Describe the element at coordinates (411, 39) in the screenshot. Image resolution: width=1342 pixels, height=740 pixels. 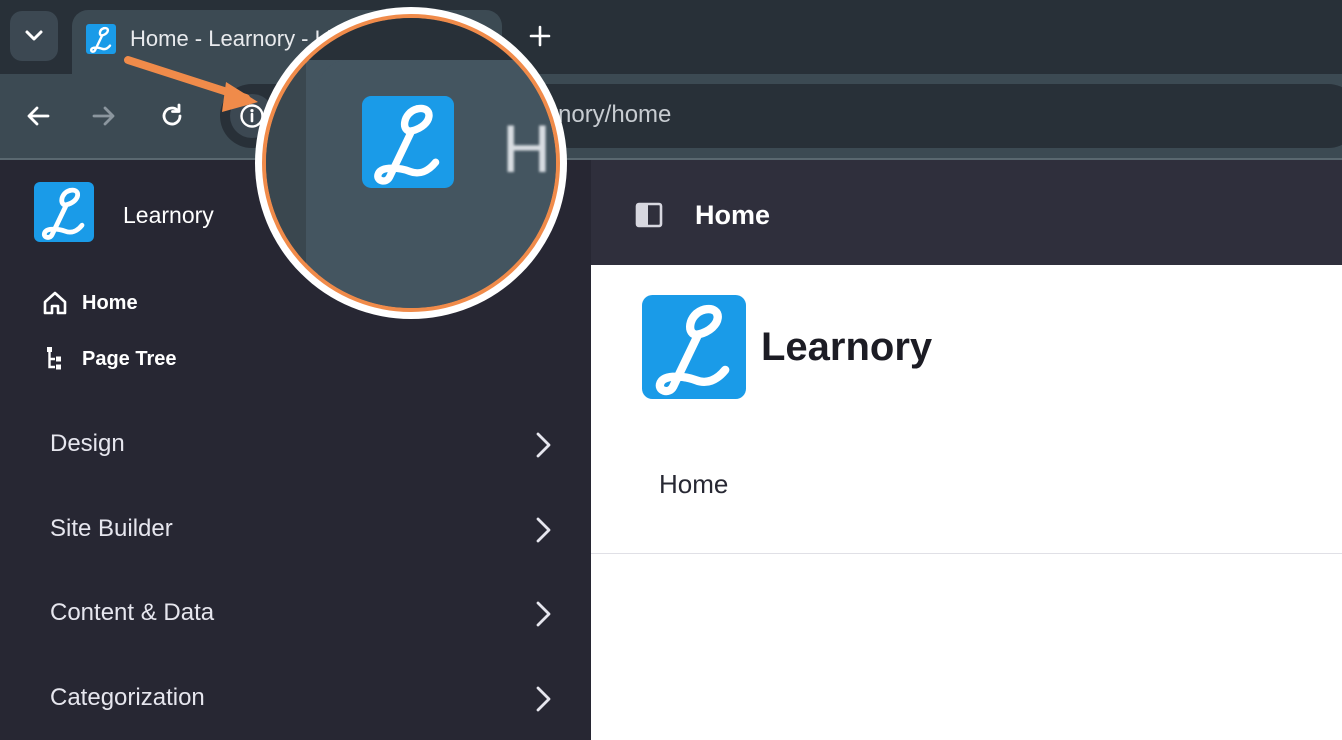
I see `zoom-tabstrip-bg` at that location.